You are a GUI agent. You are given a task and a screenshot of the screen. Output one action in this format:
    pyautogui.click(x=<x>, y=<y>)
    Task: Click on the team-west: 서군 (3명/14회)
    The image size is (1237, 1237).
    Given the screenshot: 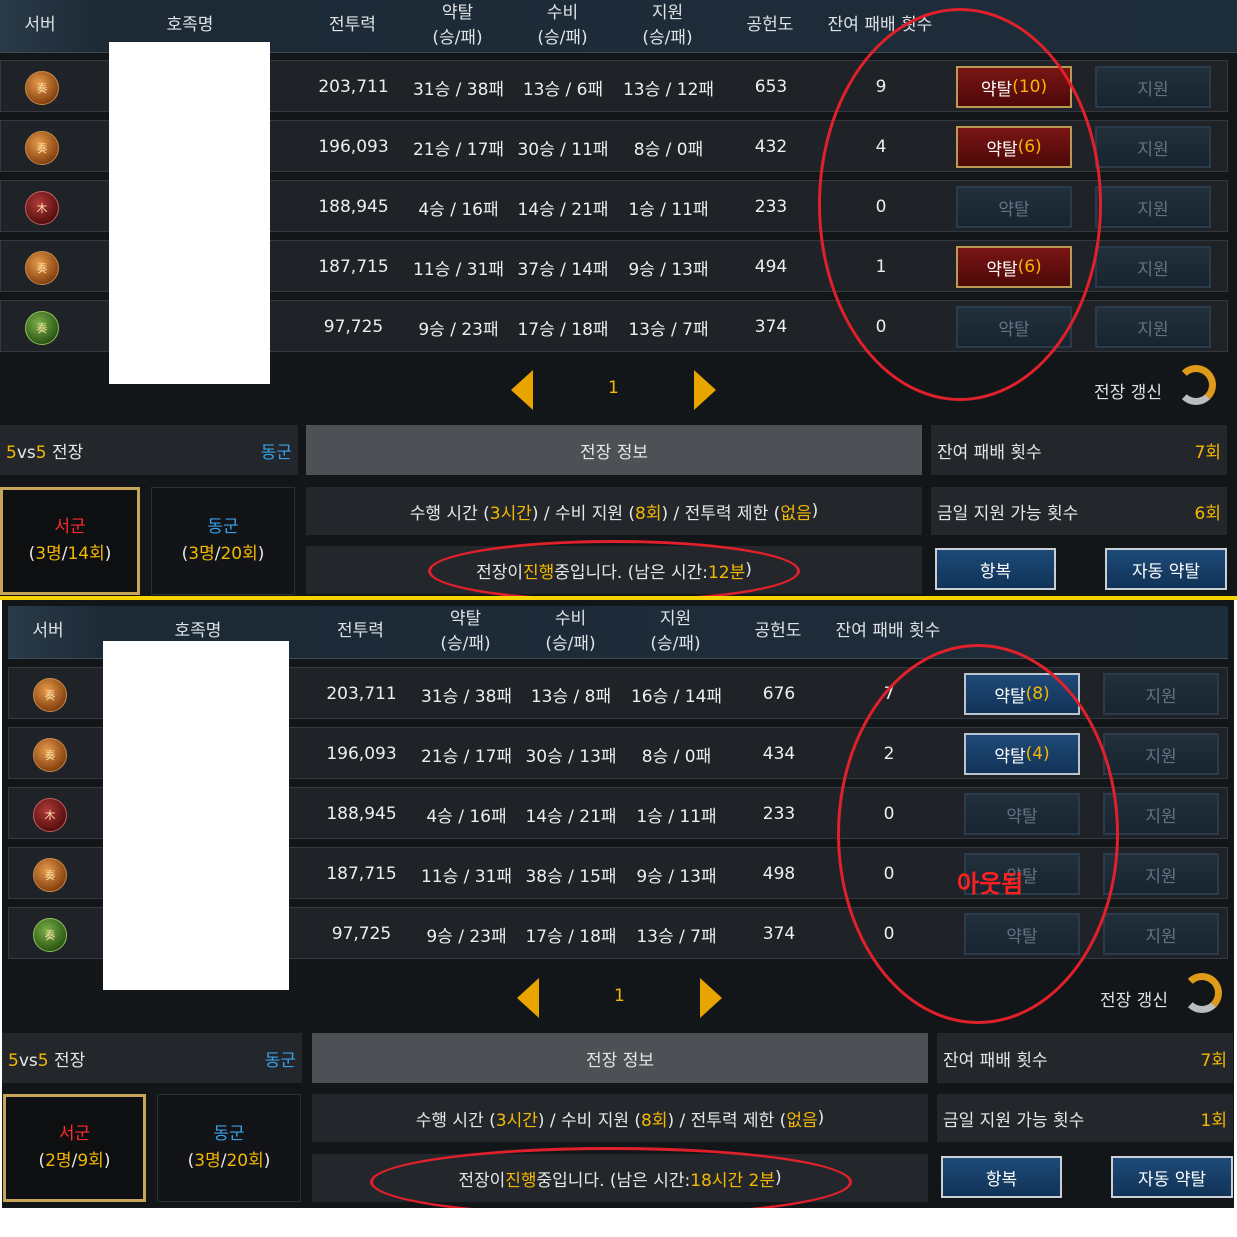 What is the action you would take?
    pyautogui.click(x=70, y=541)
    